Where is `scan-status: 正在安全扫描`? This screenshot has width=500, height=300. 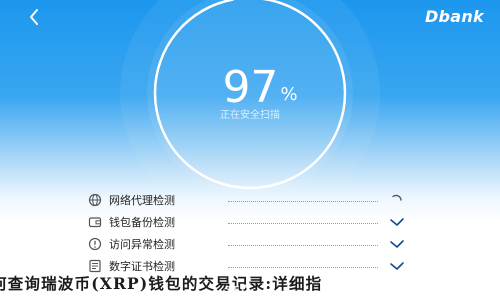
scan-status: 正在安全扫描 is located at coordinates (250, 115).